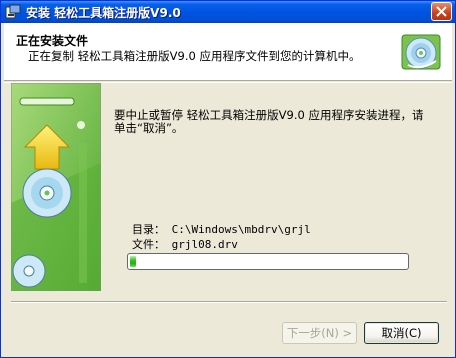  I want to click on progress-bar, so click(268, 261).